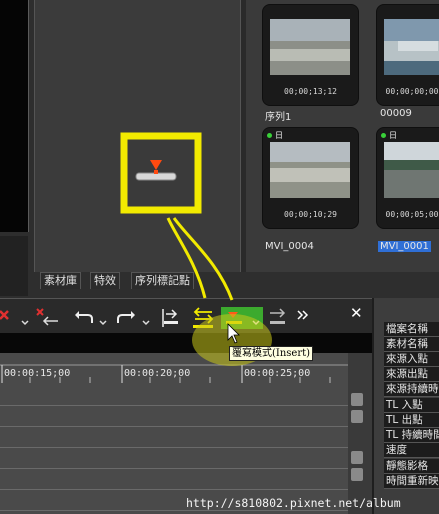 The image size is (439, 514). I want to click on callout-line, so click(200, 259).